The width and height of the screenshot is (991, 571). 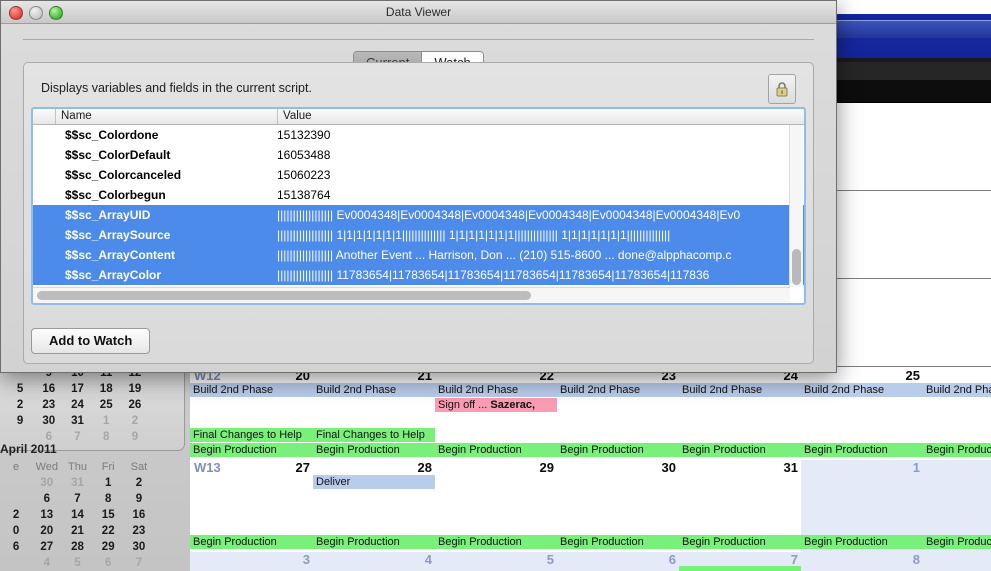 What do you see at coordinates (740, 561) in the screenshot?
I see `calendar-day-cell: 7` at bounding box center [740, 561].